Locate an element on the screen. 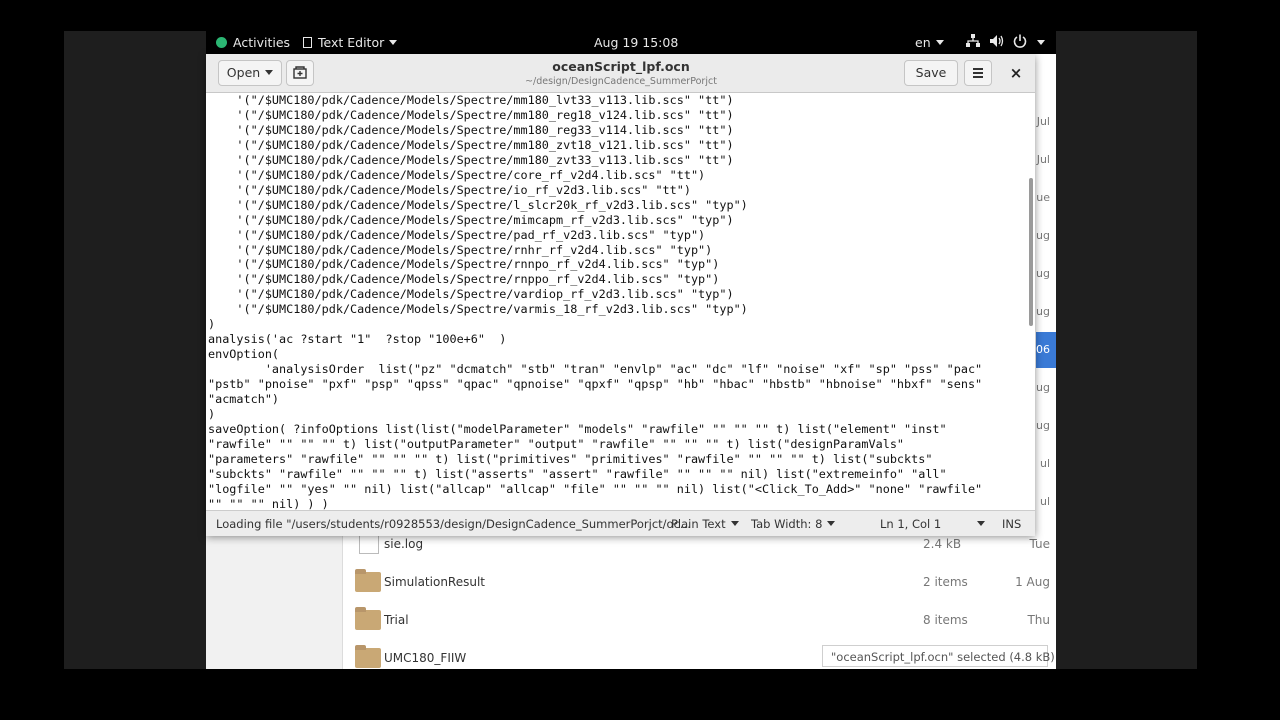  file-name: UMC180_FIIW is located at coordinates (425, 658).